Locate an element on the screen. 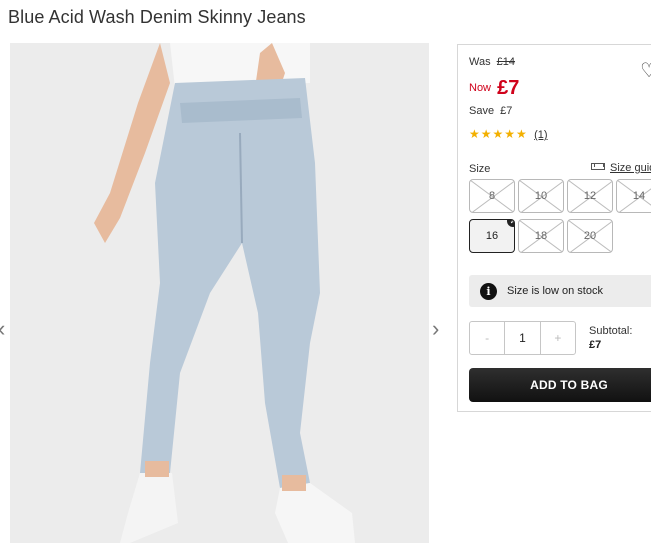 This screenshot has width=651, height=543. save-amount: Save £7 is located at coordinates (490, 111).